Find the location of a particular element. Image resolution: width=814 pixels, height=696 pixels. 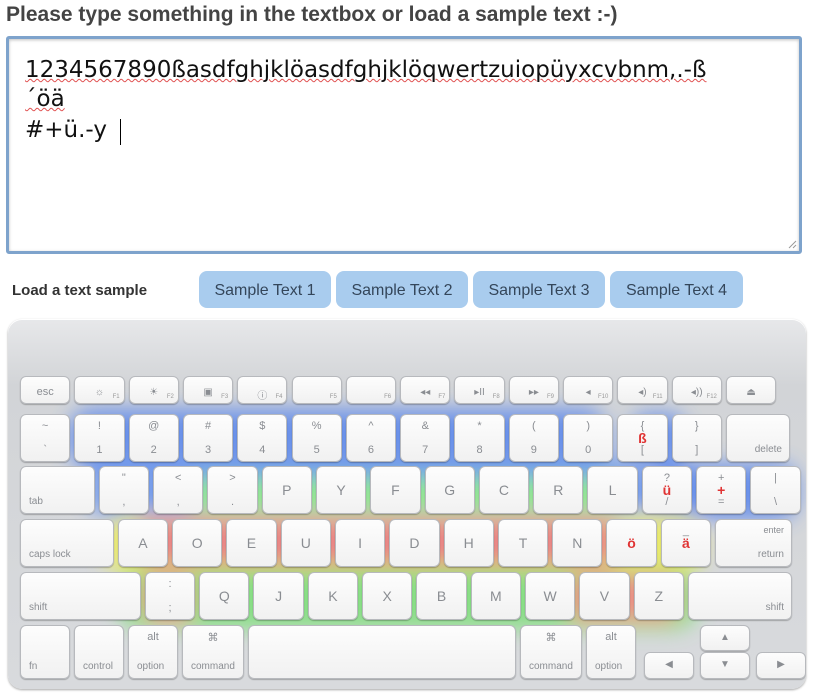

arrow-down-key: ▼ is located at coordinates (725, 665).